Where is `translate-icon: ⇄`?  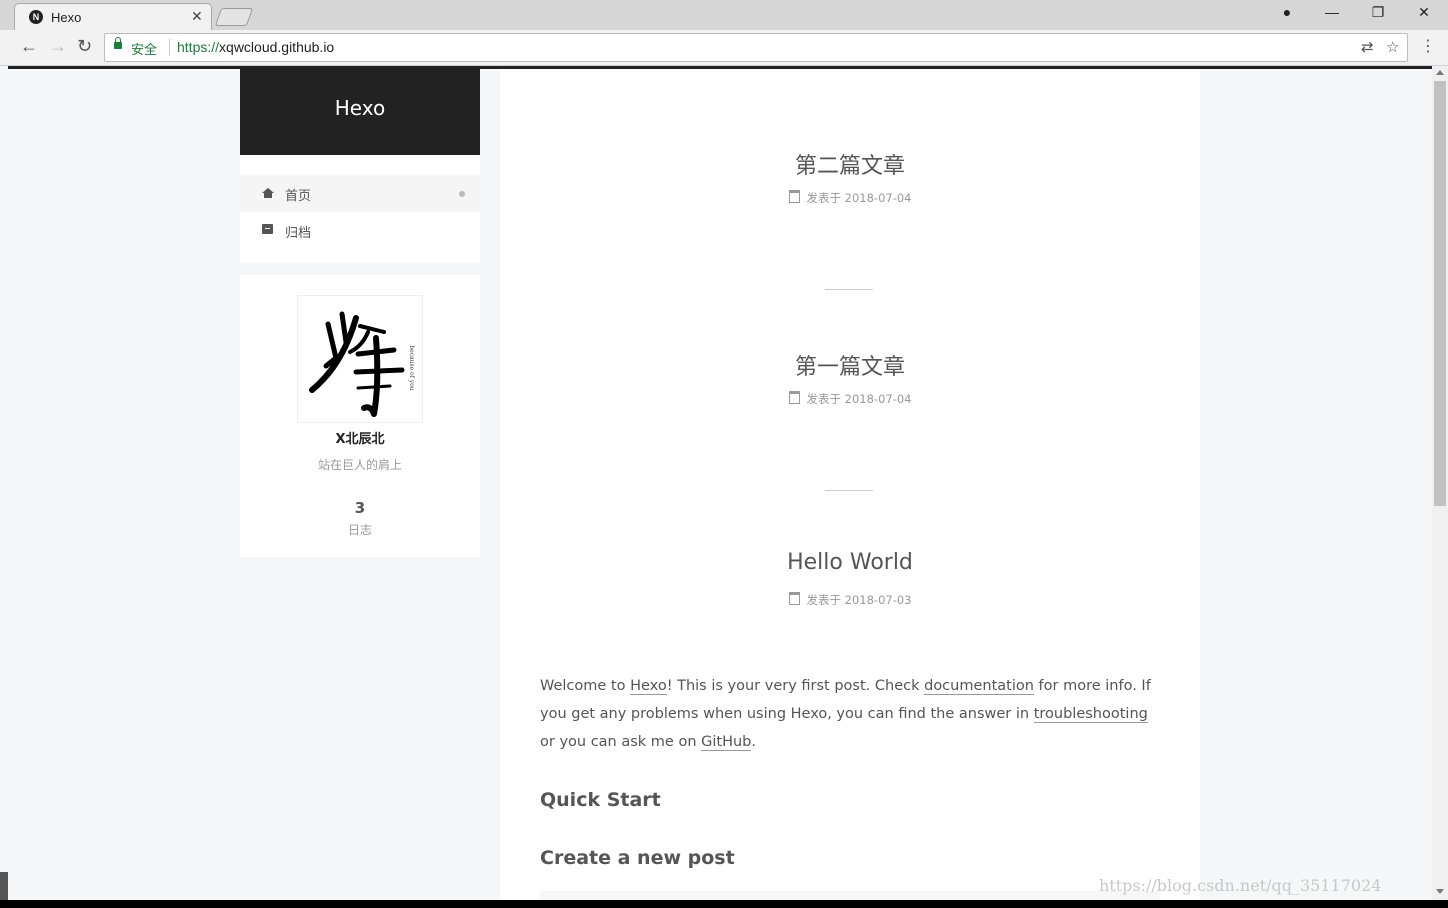
translate-icon: ⇄ is located at coordinates (1367, 47).